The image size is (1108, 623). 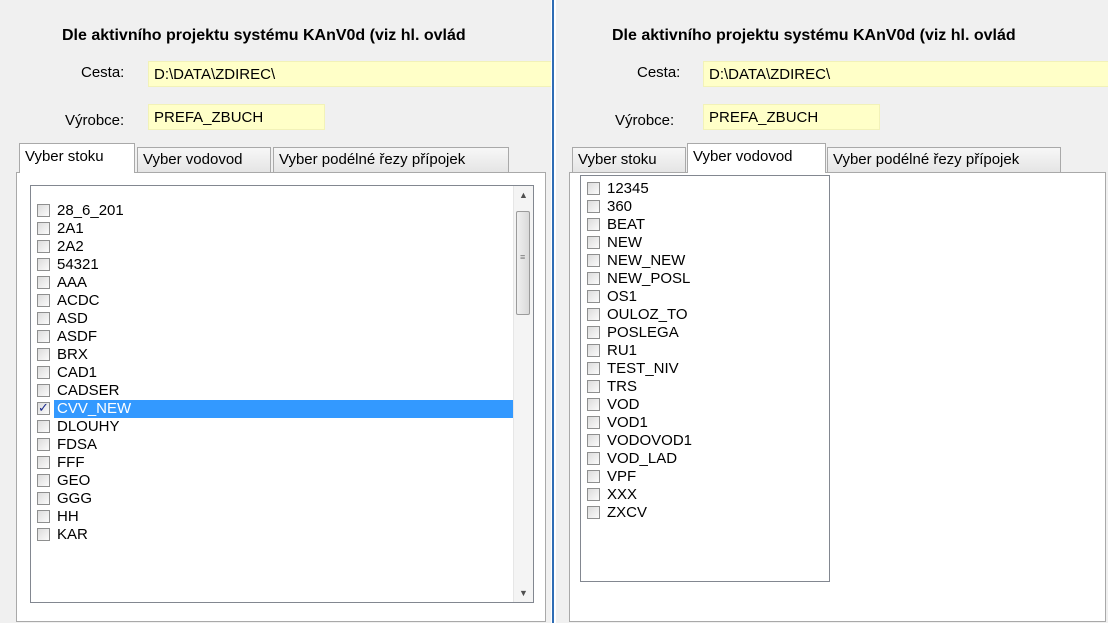 I want to click on list-item: VOD1, so click(x=705, y=423).